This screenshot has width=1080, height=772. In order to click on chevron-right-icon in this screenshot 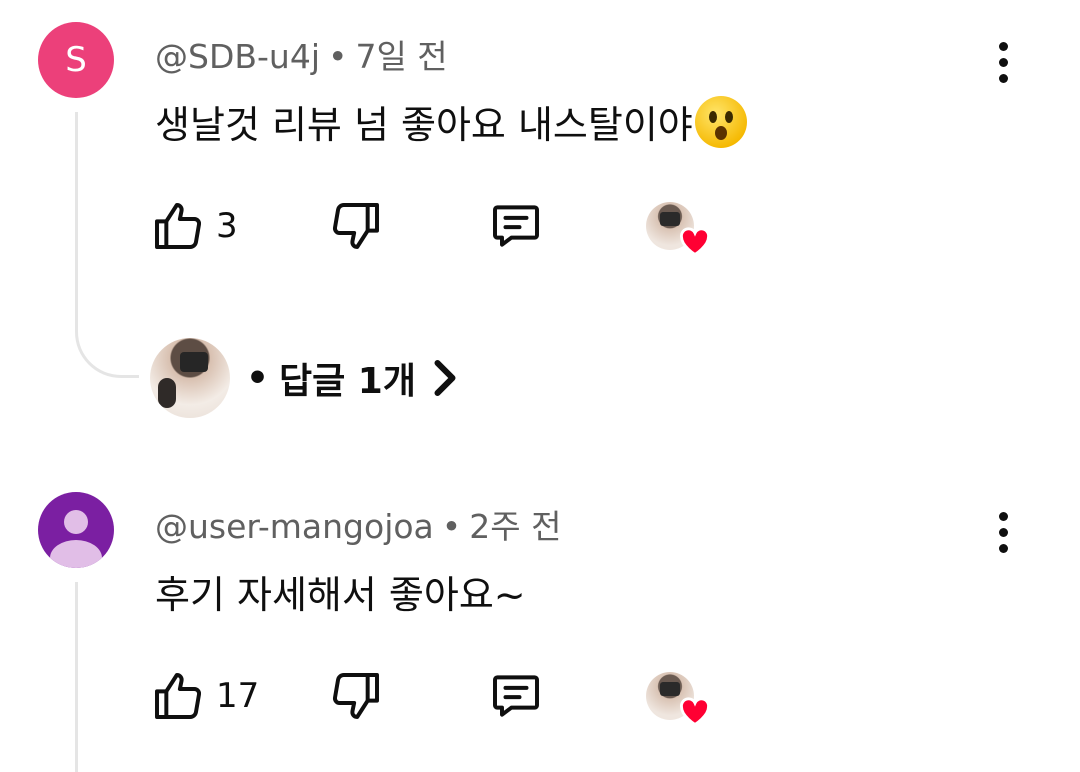, I will do `click(445, 378)`.